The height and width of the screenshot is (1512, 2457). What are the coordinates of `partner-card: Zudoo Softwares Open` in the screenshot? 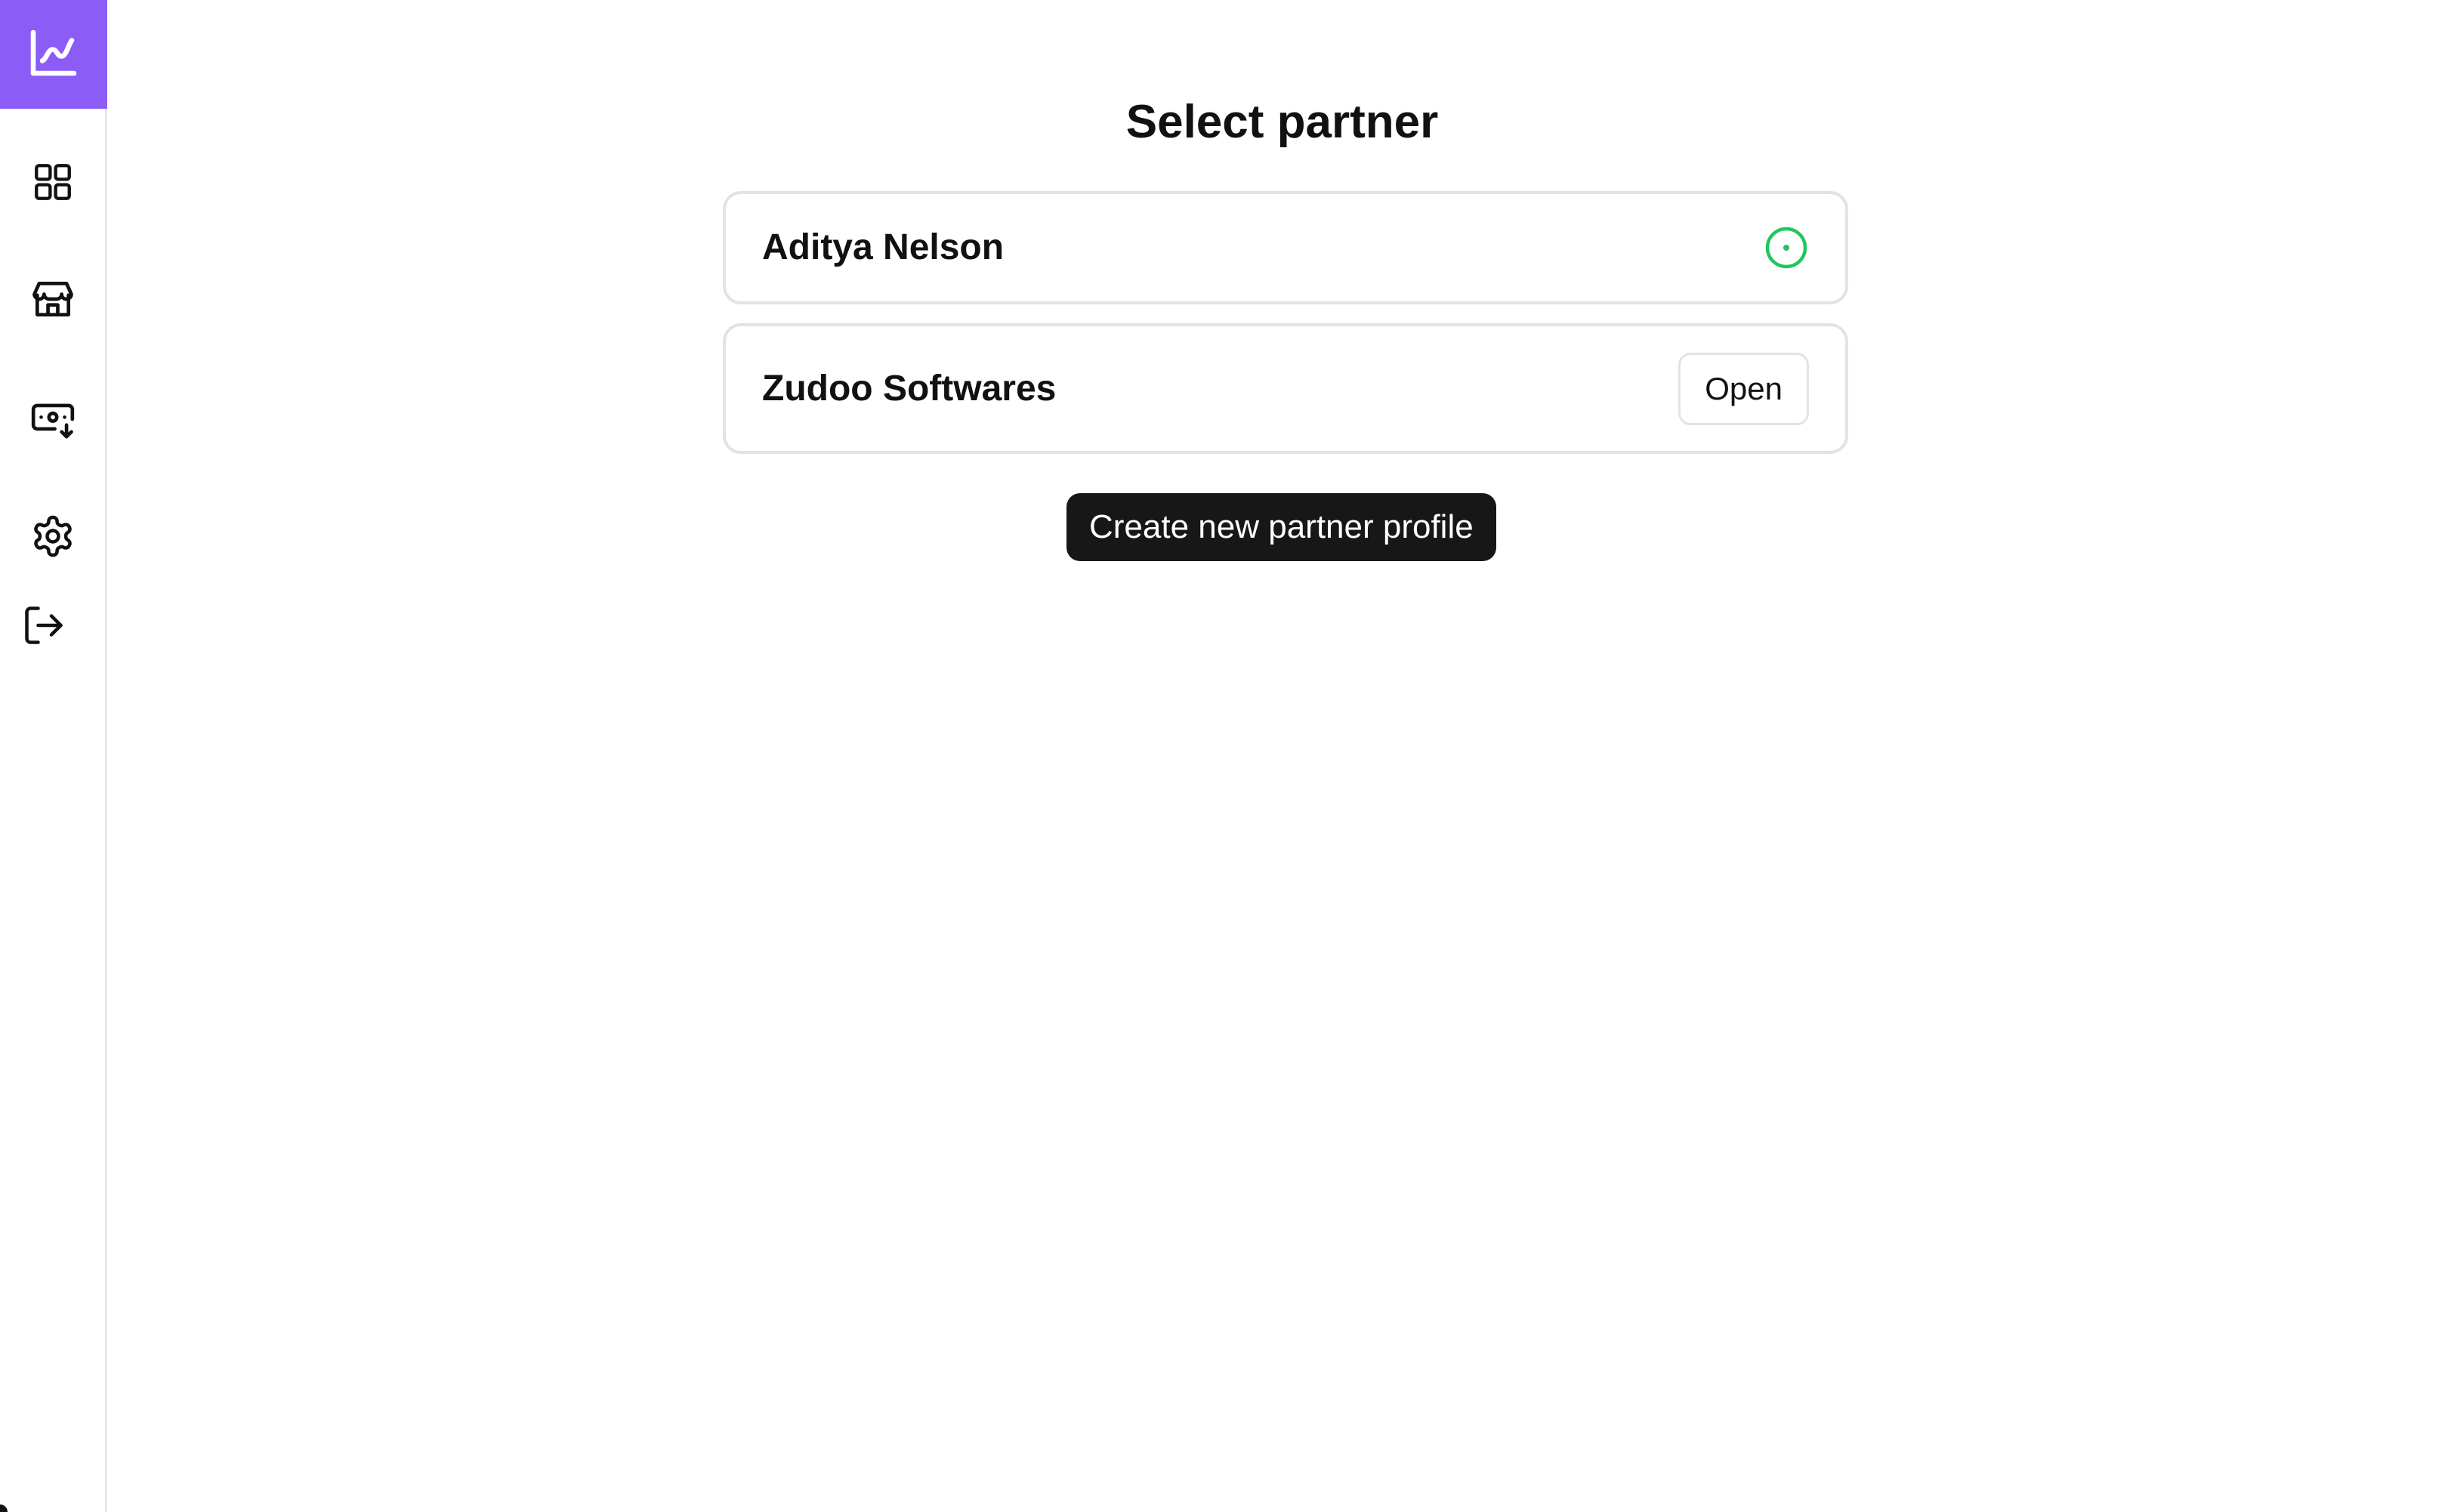 It's located at (1285, 388).